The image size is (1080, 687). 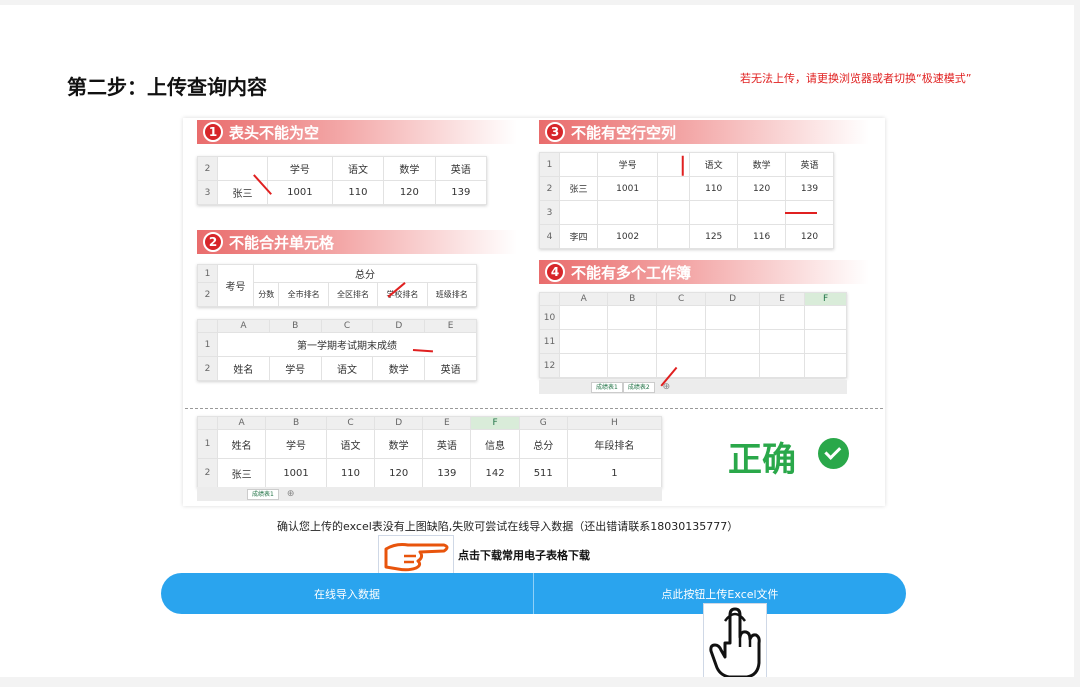 What do you see at coordinates (549, 317) in the screenshot?
I see `row-header: 10` at bounding box center [549, 317].